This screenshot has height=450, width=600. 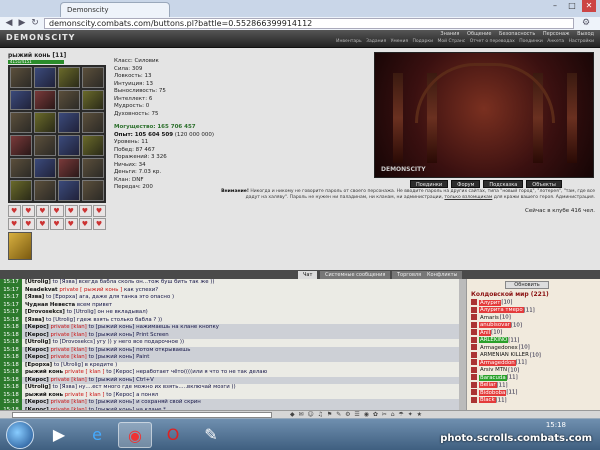 I want to click on clan-member: ARLEKINO[11], so click(x=534, y=340).